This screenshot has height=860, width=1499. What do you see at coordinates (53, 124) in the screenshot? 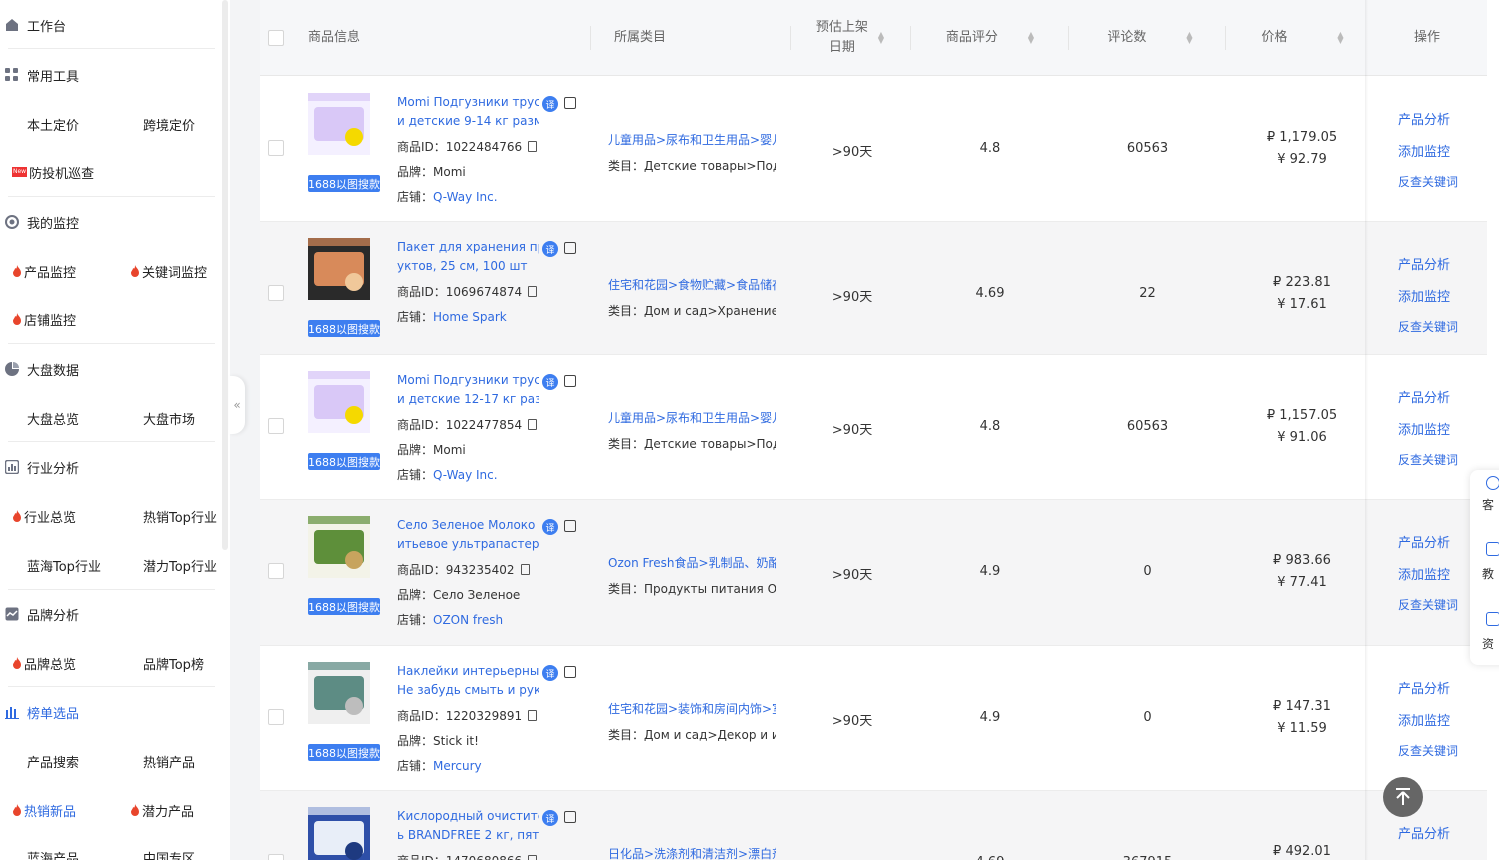
I see `sidebar-item-local-pricing: 本土定价` at bounding box center [53, 124].